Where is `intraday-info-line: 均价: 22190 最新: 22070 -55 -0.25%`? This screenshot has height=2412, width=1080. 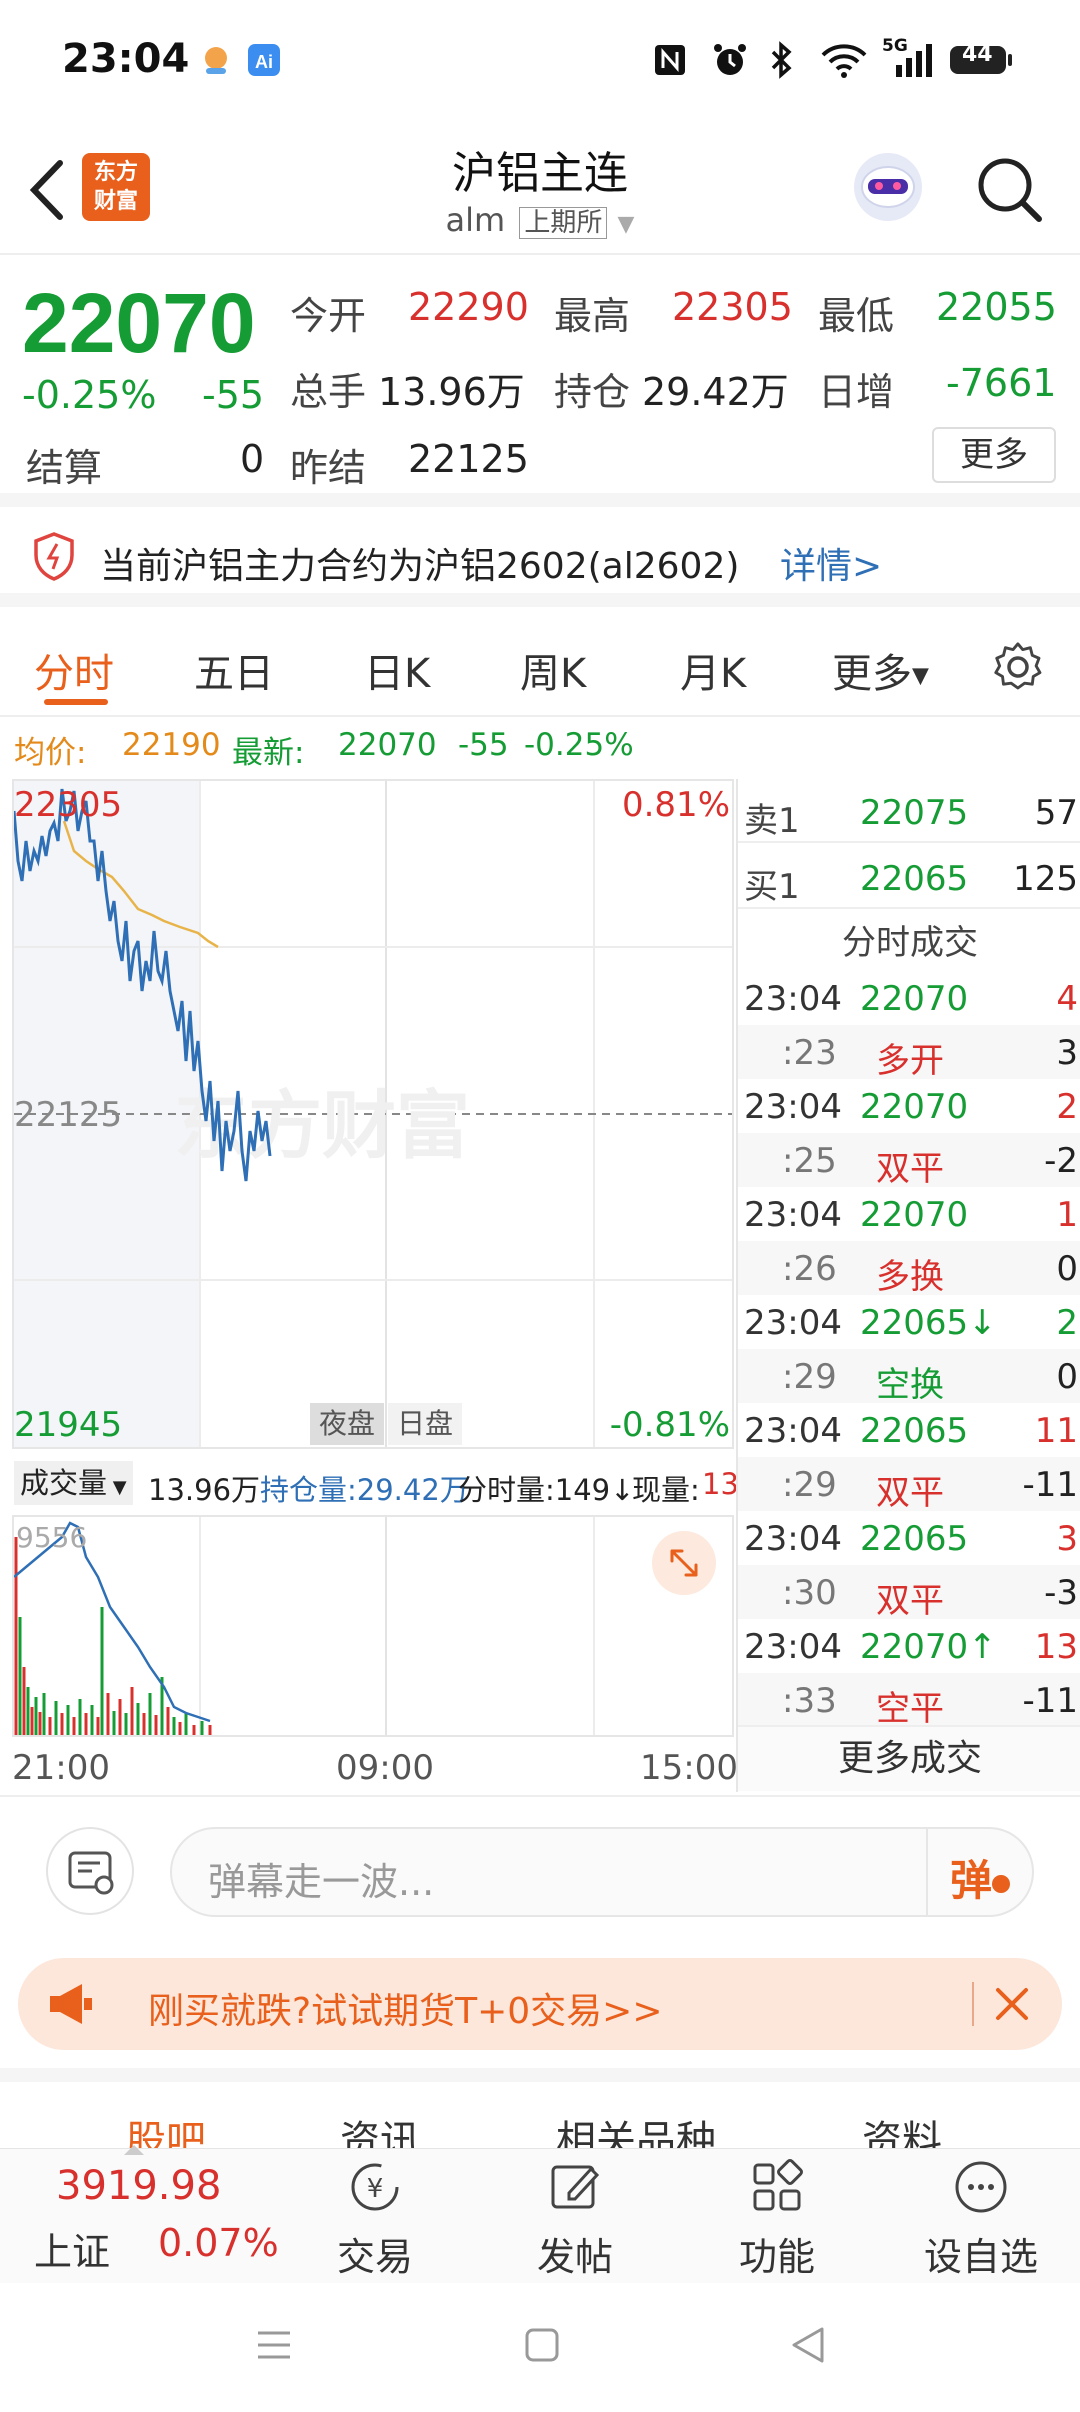 intraday-info-line: 均价: 22190 最新: 22070 -55 -0.25% is located at coordinates (540, 748).